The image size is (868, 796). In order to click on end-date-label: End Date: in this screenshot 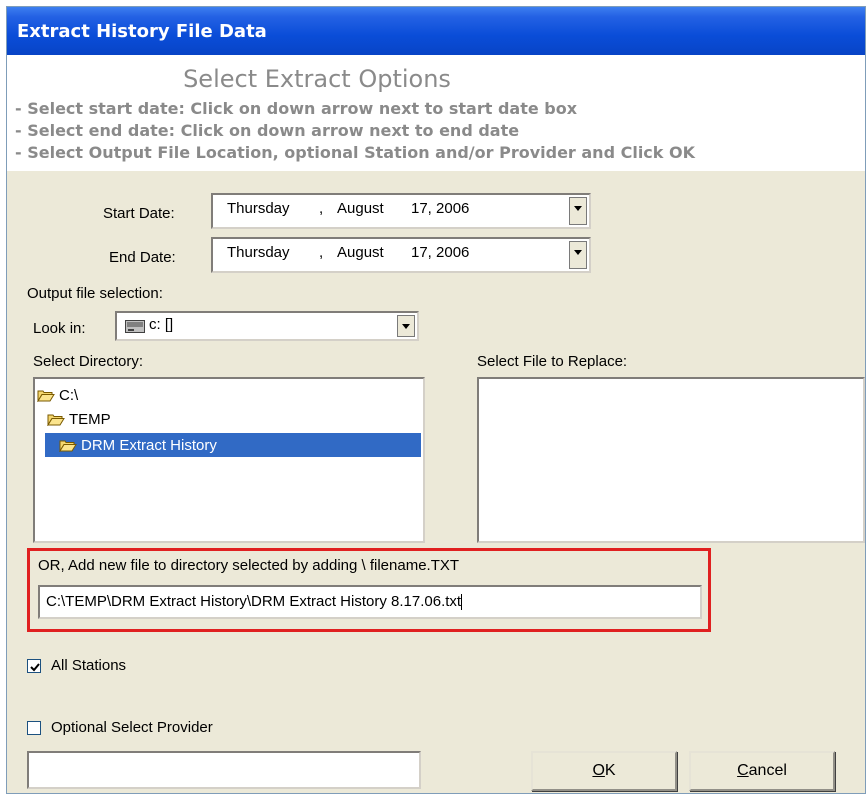, I will do `click(142, 257)`.